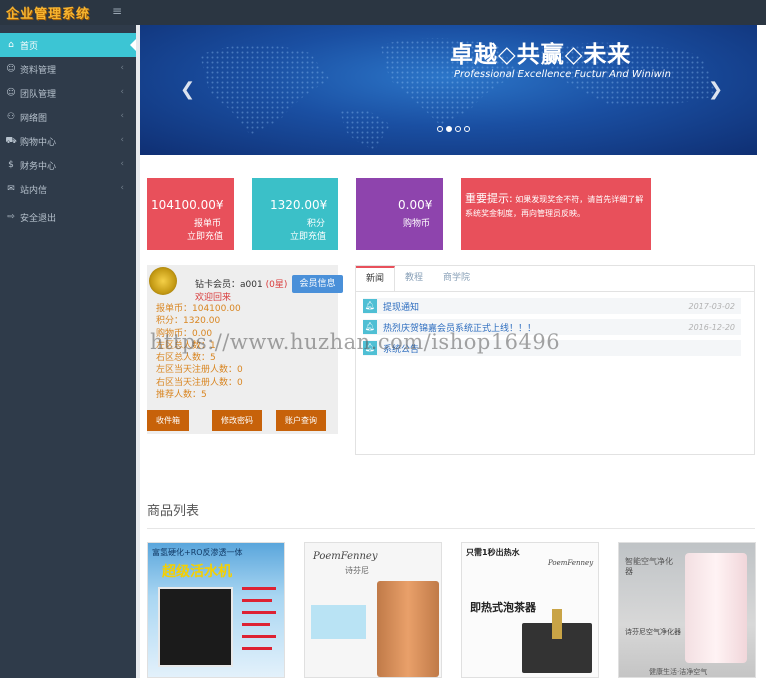 Image resolution: width=766 pixels, height=678 pixels. Describe the element at coordinates (187, 89) in the screenshot. I see `banner-prev-icon: ❮` at that location.